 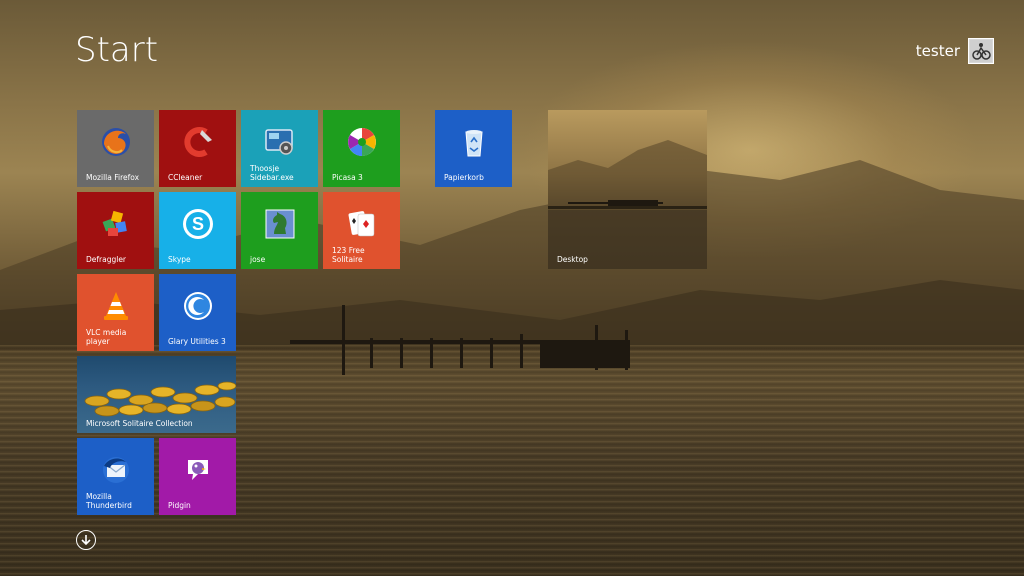 What do you see at coordinates (272, 173) in the screenshot?
I see `tile-label: Thoosje Sidebar.exe` at bounding box center [272, 173].